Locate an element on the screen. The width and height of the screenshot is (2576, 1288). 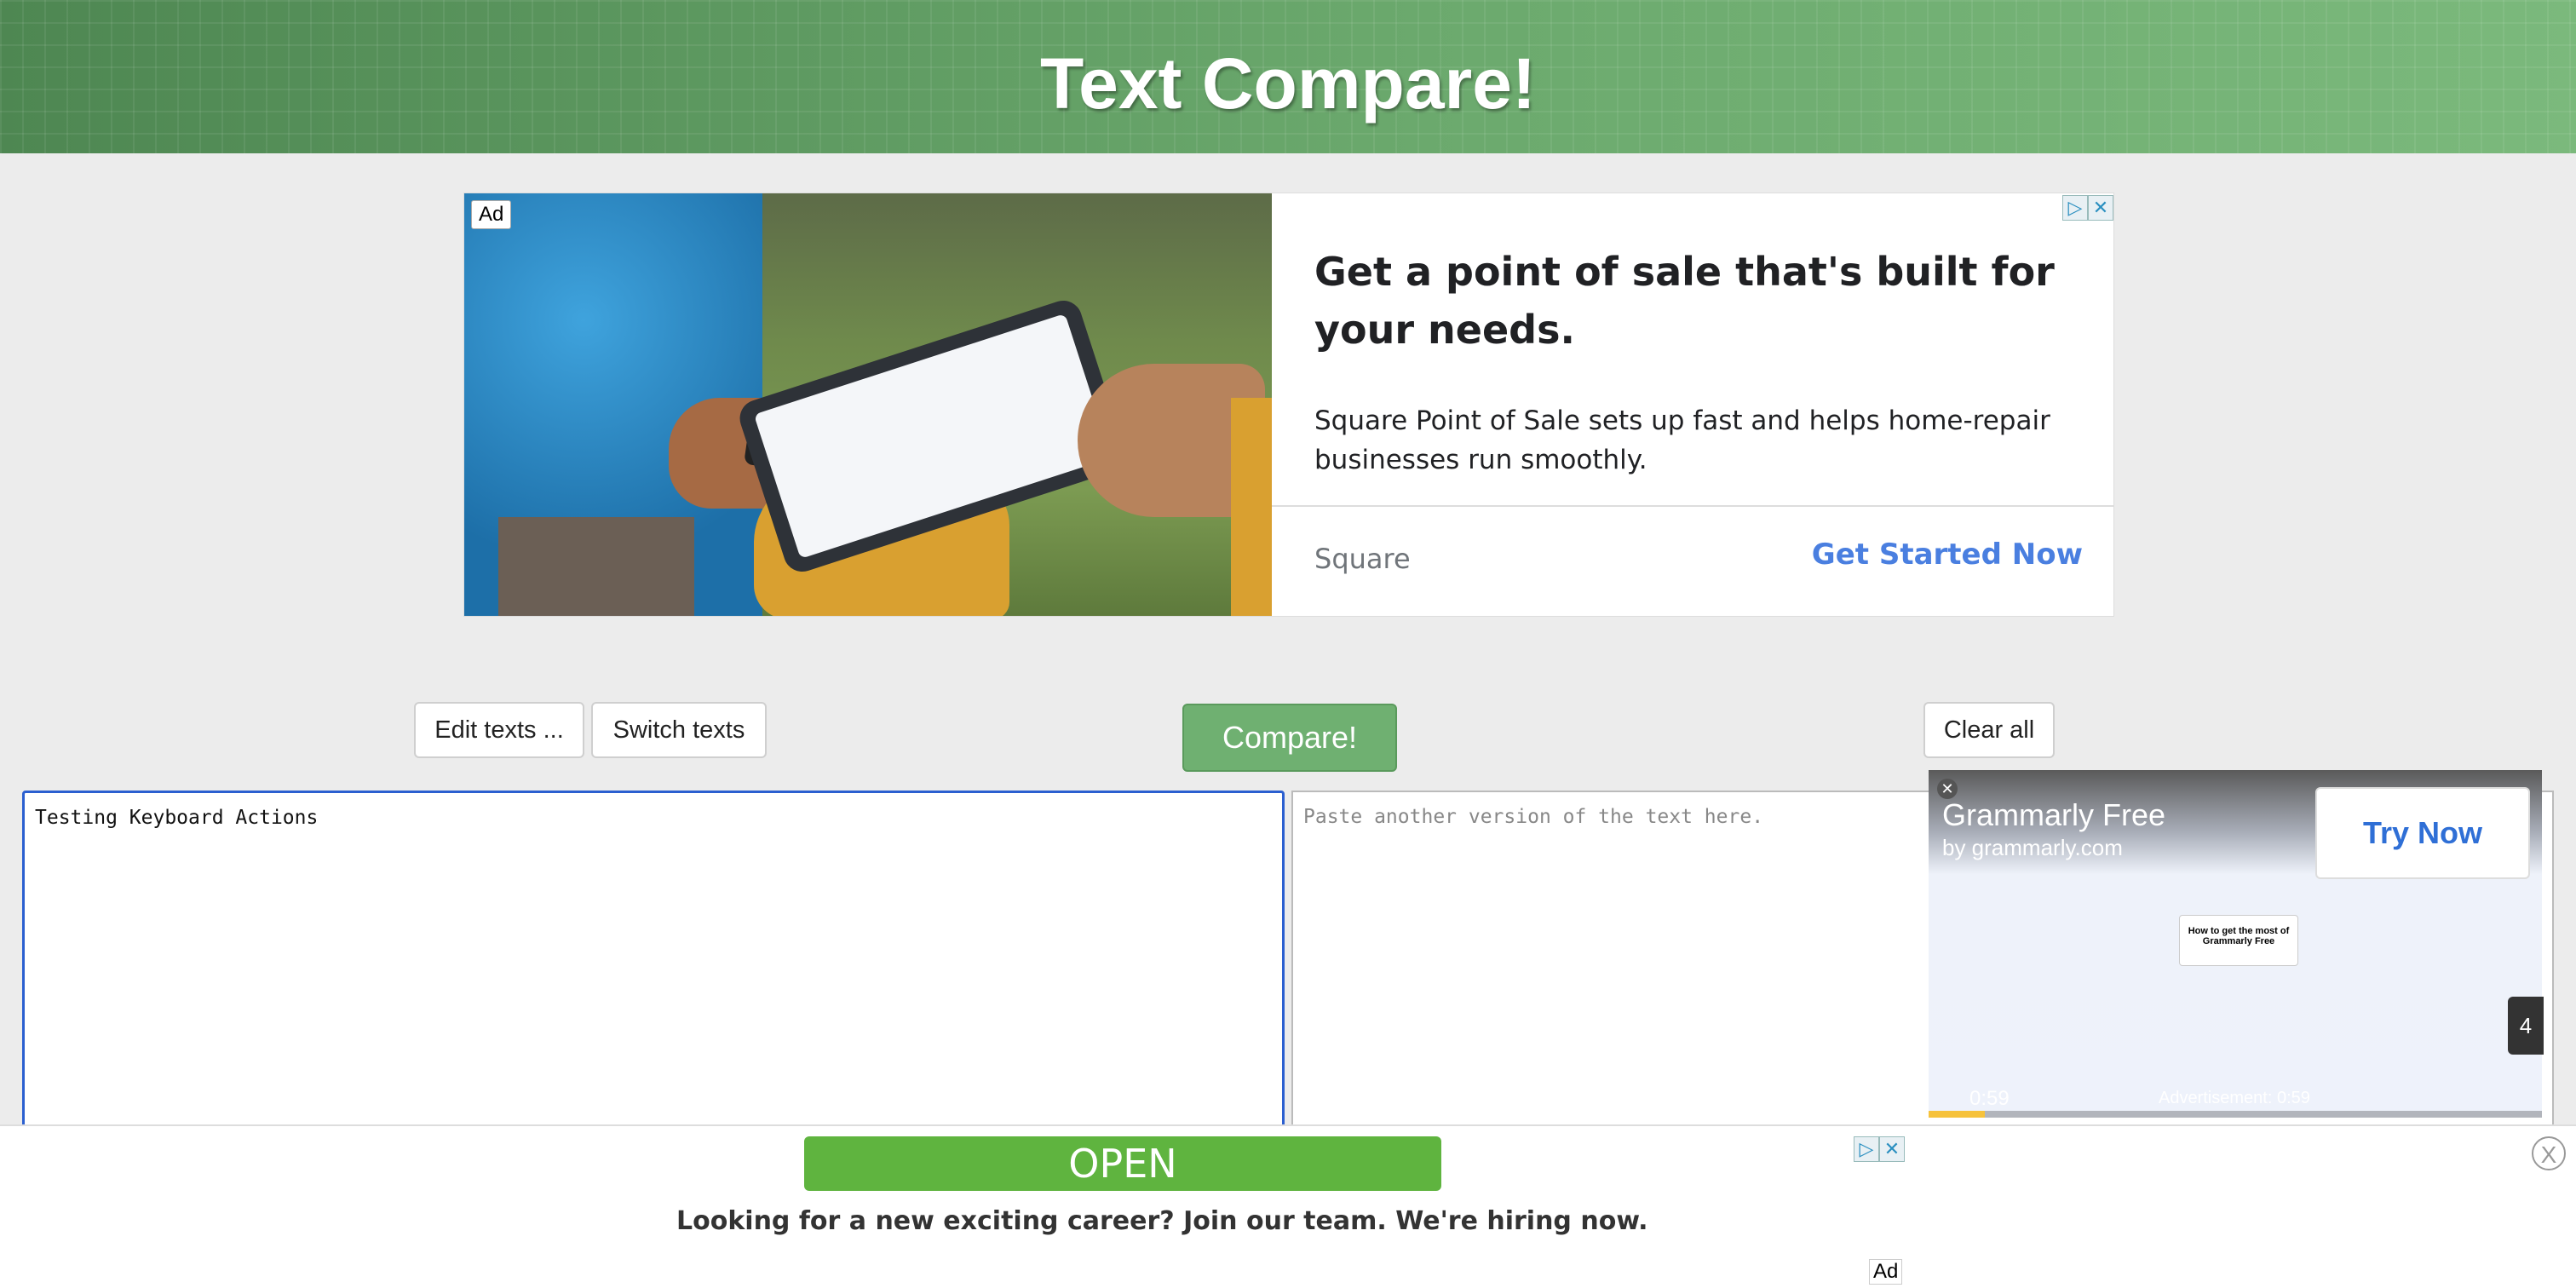
video-ad-title: Grammarly Free is located at coordinates (2054, 815).